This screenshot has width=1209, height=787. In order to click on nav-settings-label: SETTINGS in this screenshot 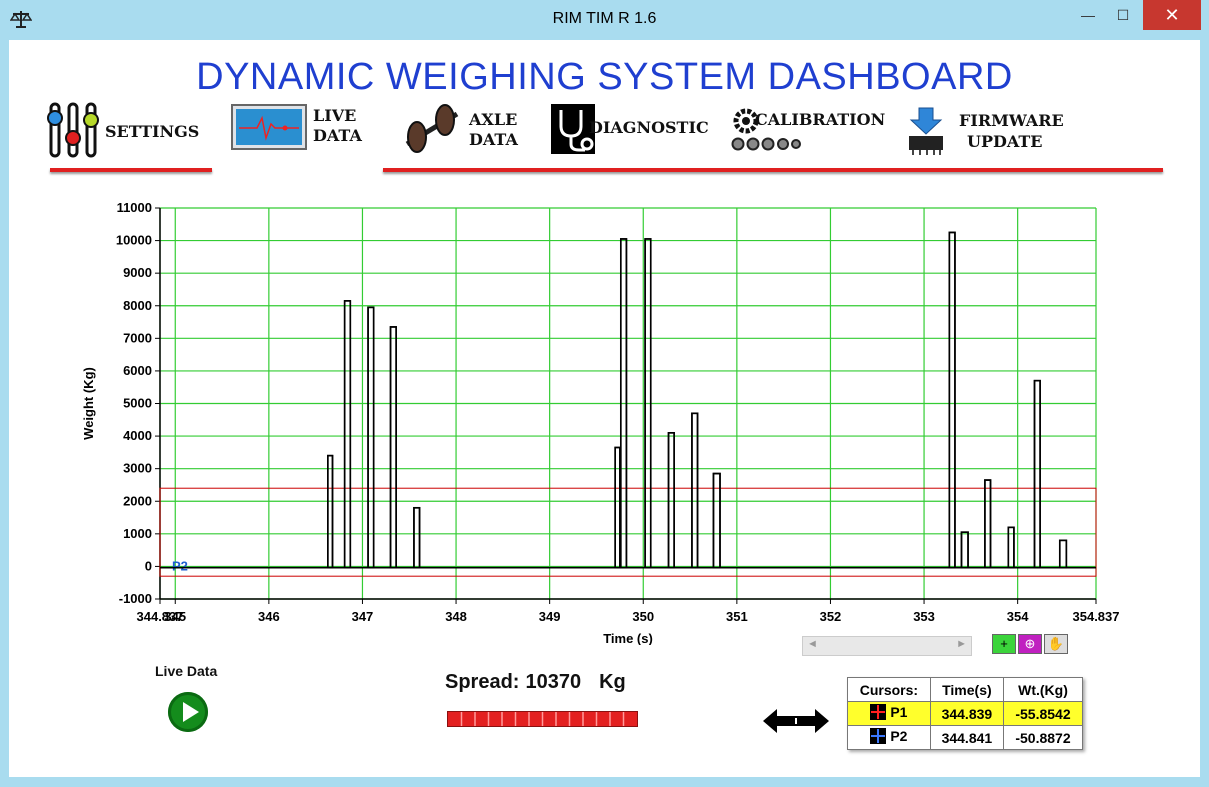, I will do `click(152, 131)`.